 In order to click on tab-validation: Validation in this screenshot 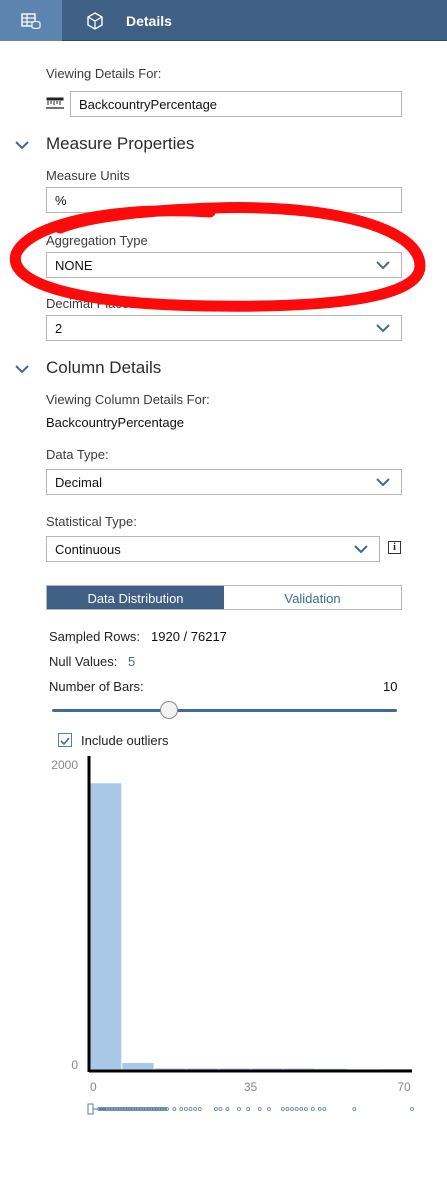, I will do `click(312, 597)`.